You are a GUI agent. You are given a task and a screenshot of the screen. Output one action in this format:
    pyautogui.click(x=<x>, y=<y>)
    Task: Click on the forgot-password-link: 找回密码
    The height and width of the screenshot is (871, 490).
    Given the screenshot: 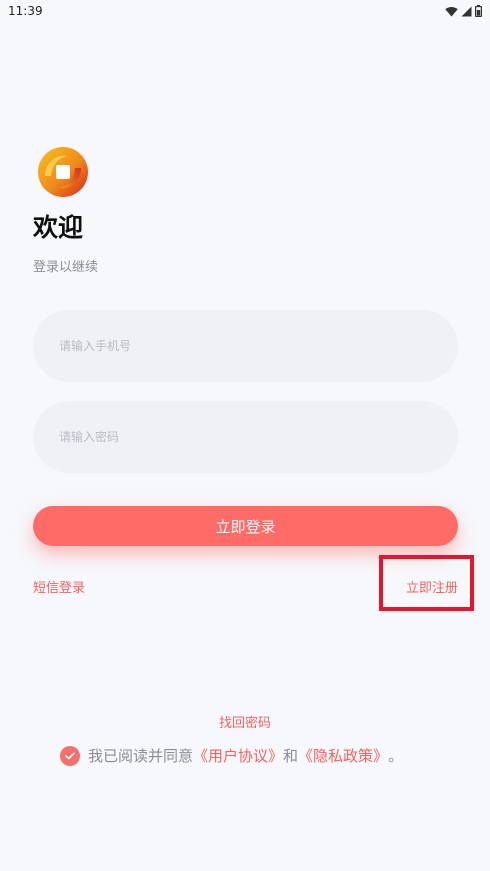 What is the action you would take?
    pyautogui.click(x=245, y=721)
    